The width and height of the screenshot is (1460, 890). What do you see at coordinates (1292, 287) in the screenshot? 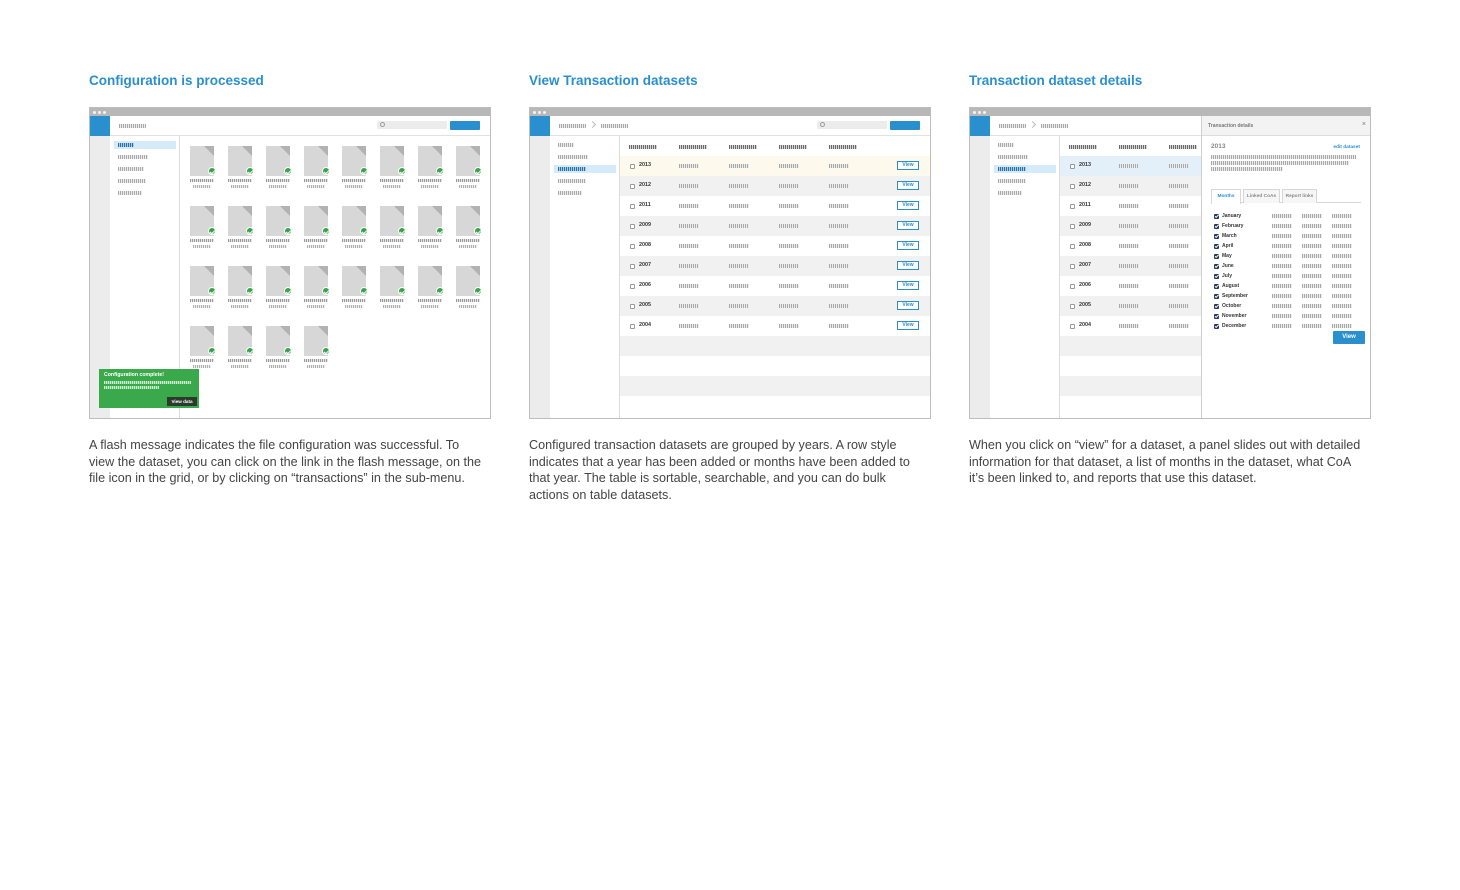
I see `month-row: August` at bounding box center [1292, 287].